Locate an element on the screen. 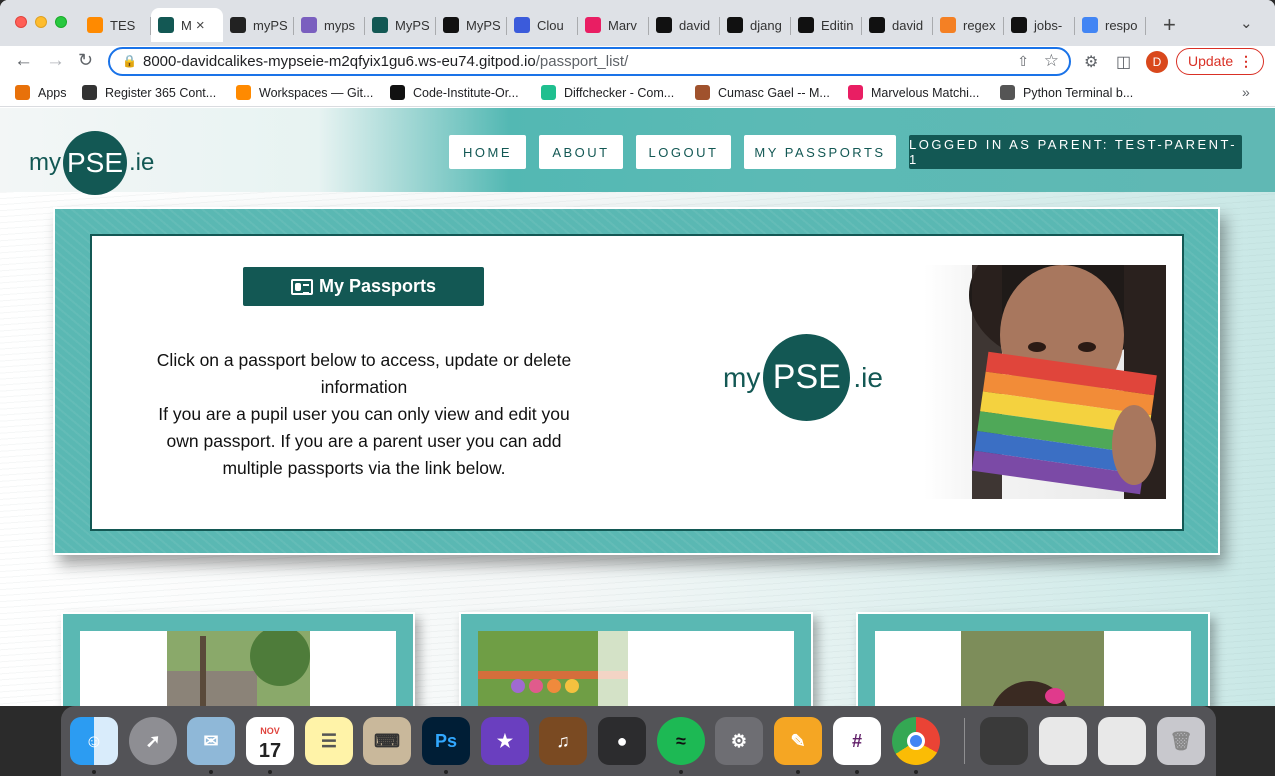 This screenshot has height=776, width=1275. pages-icon: ✎ is located at coordinates (798, 741).